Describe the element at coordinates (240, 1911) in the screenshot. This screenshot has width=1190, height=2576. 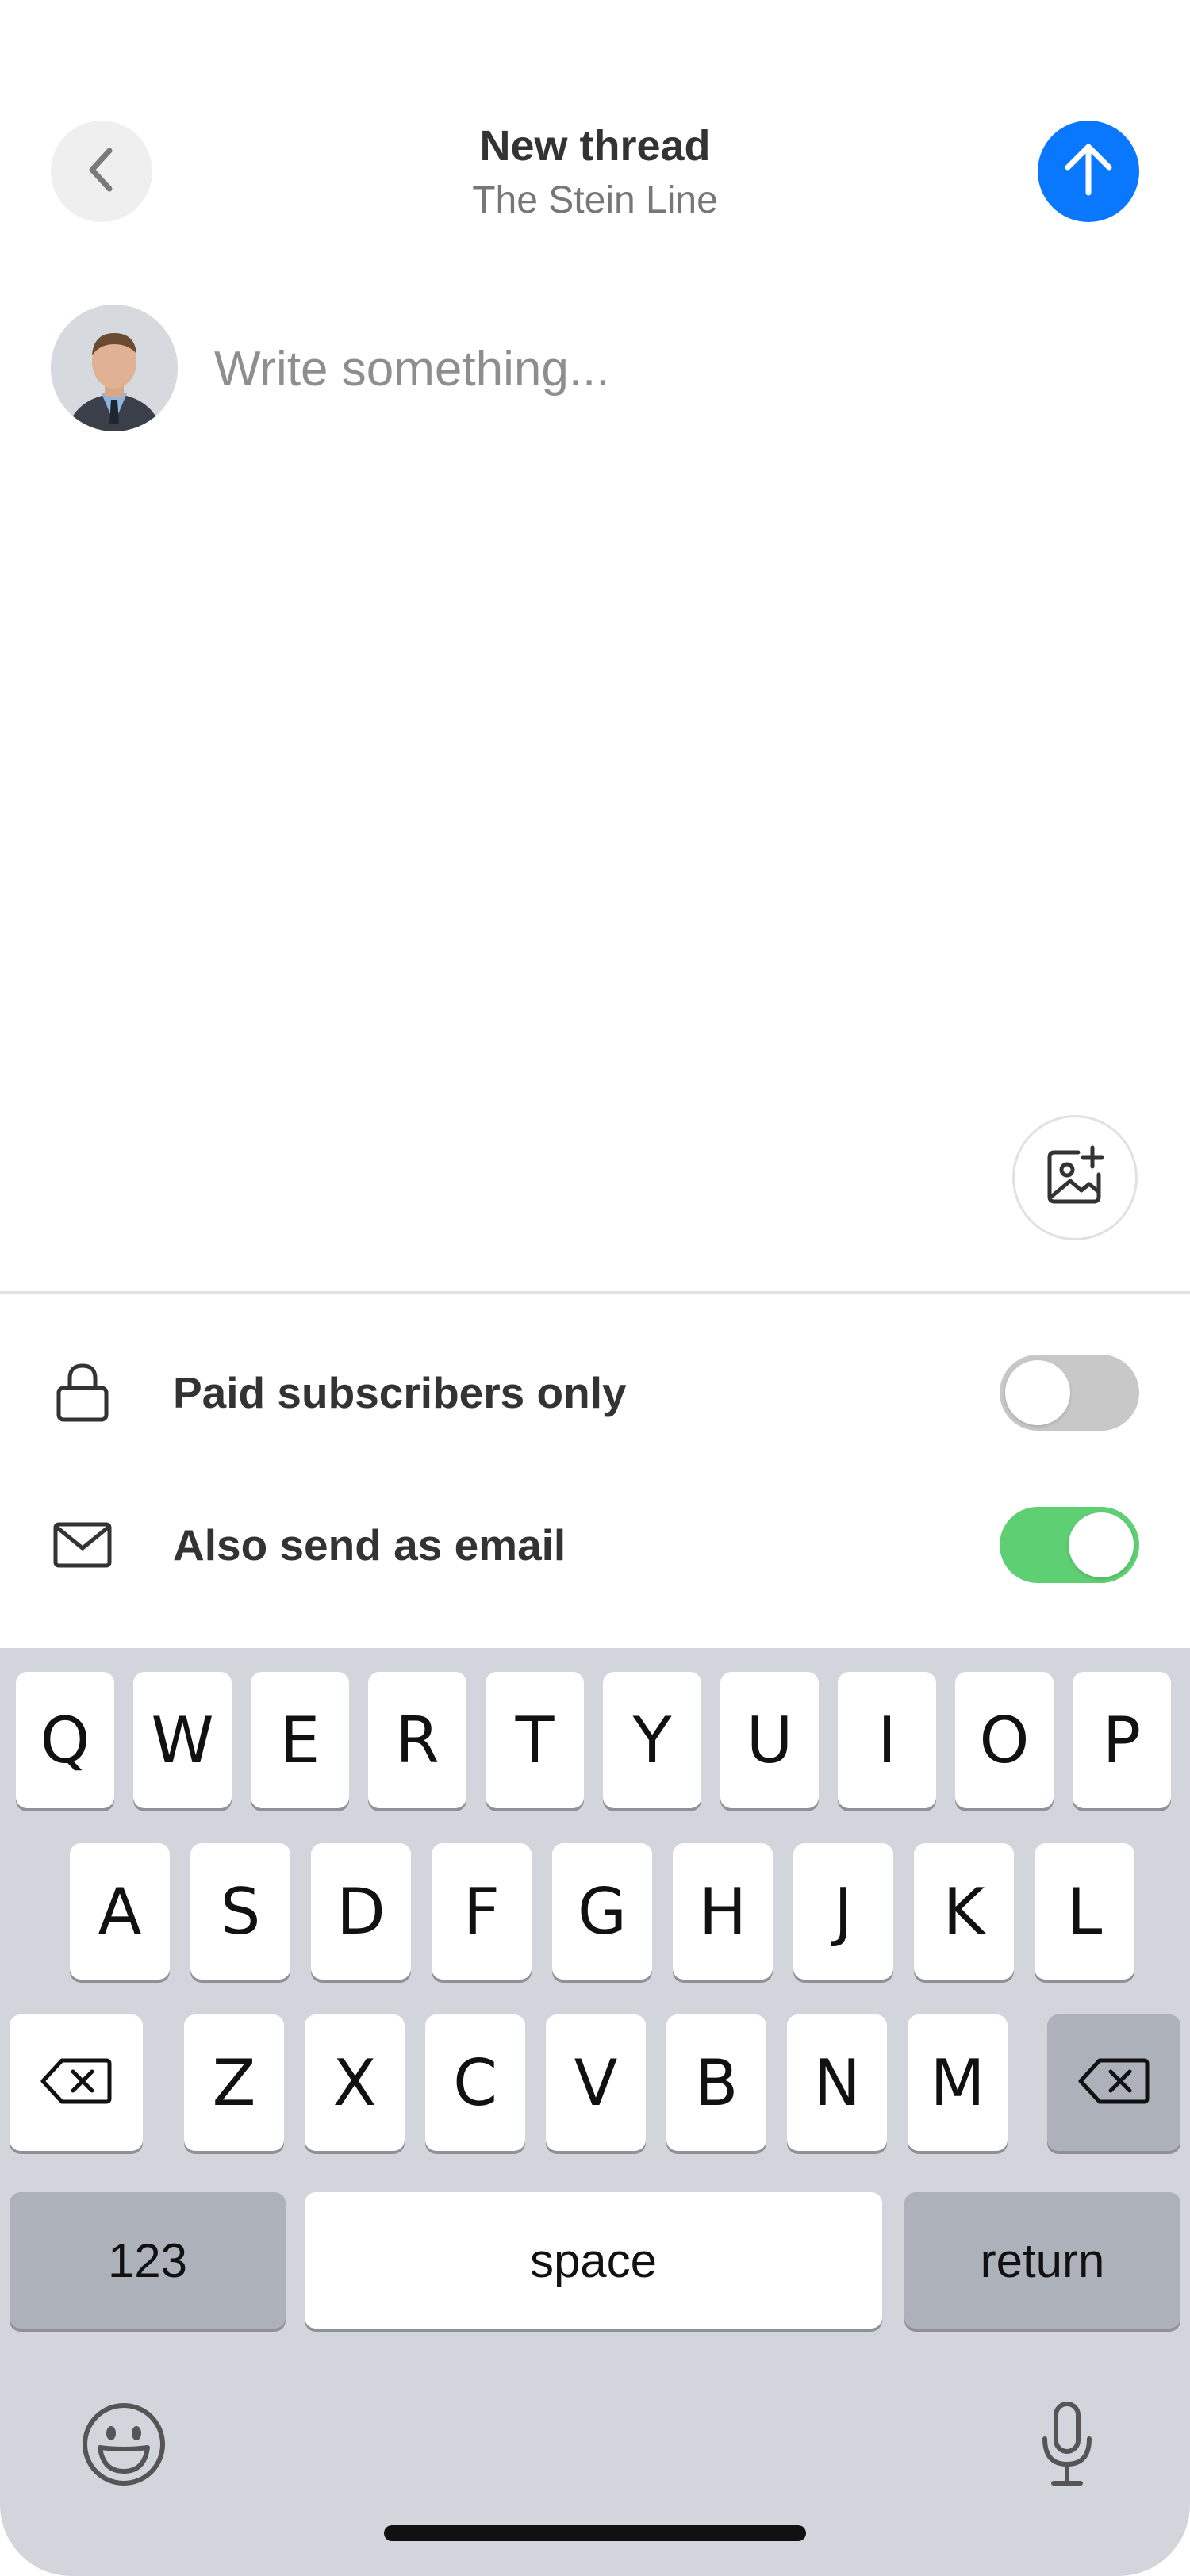
I see `key-s: S` at that location.